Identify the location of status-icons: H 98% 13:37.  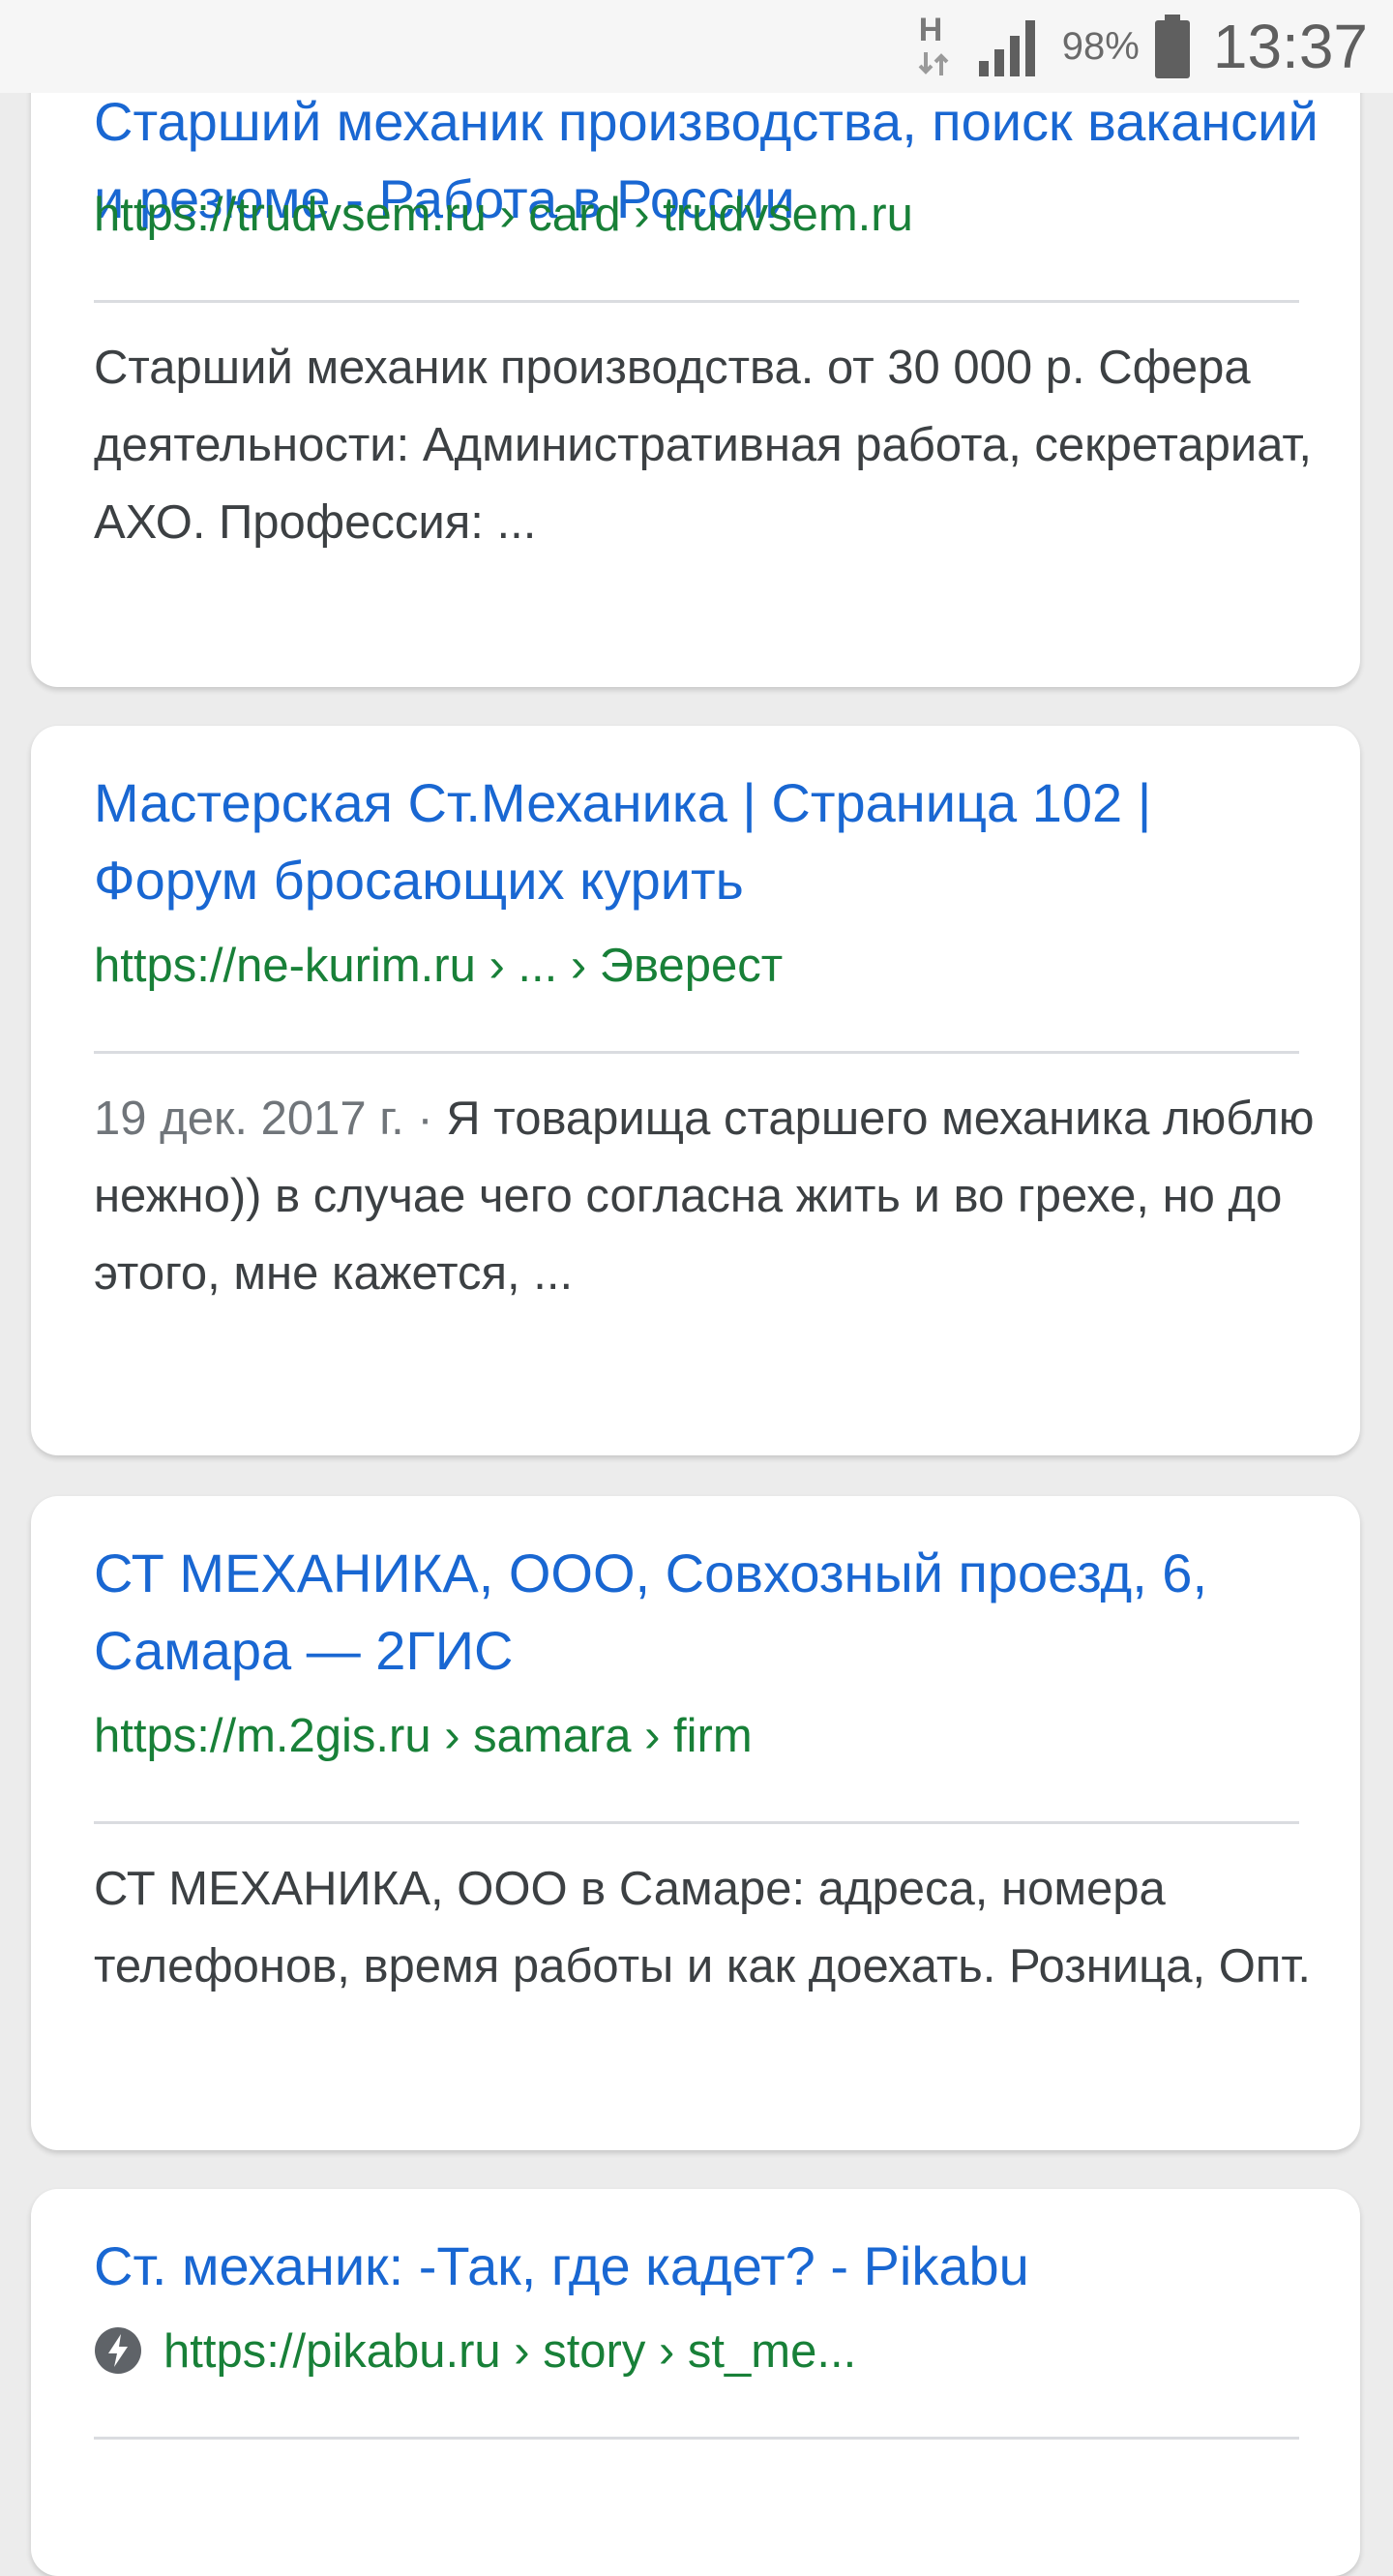
(1140, 46).